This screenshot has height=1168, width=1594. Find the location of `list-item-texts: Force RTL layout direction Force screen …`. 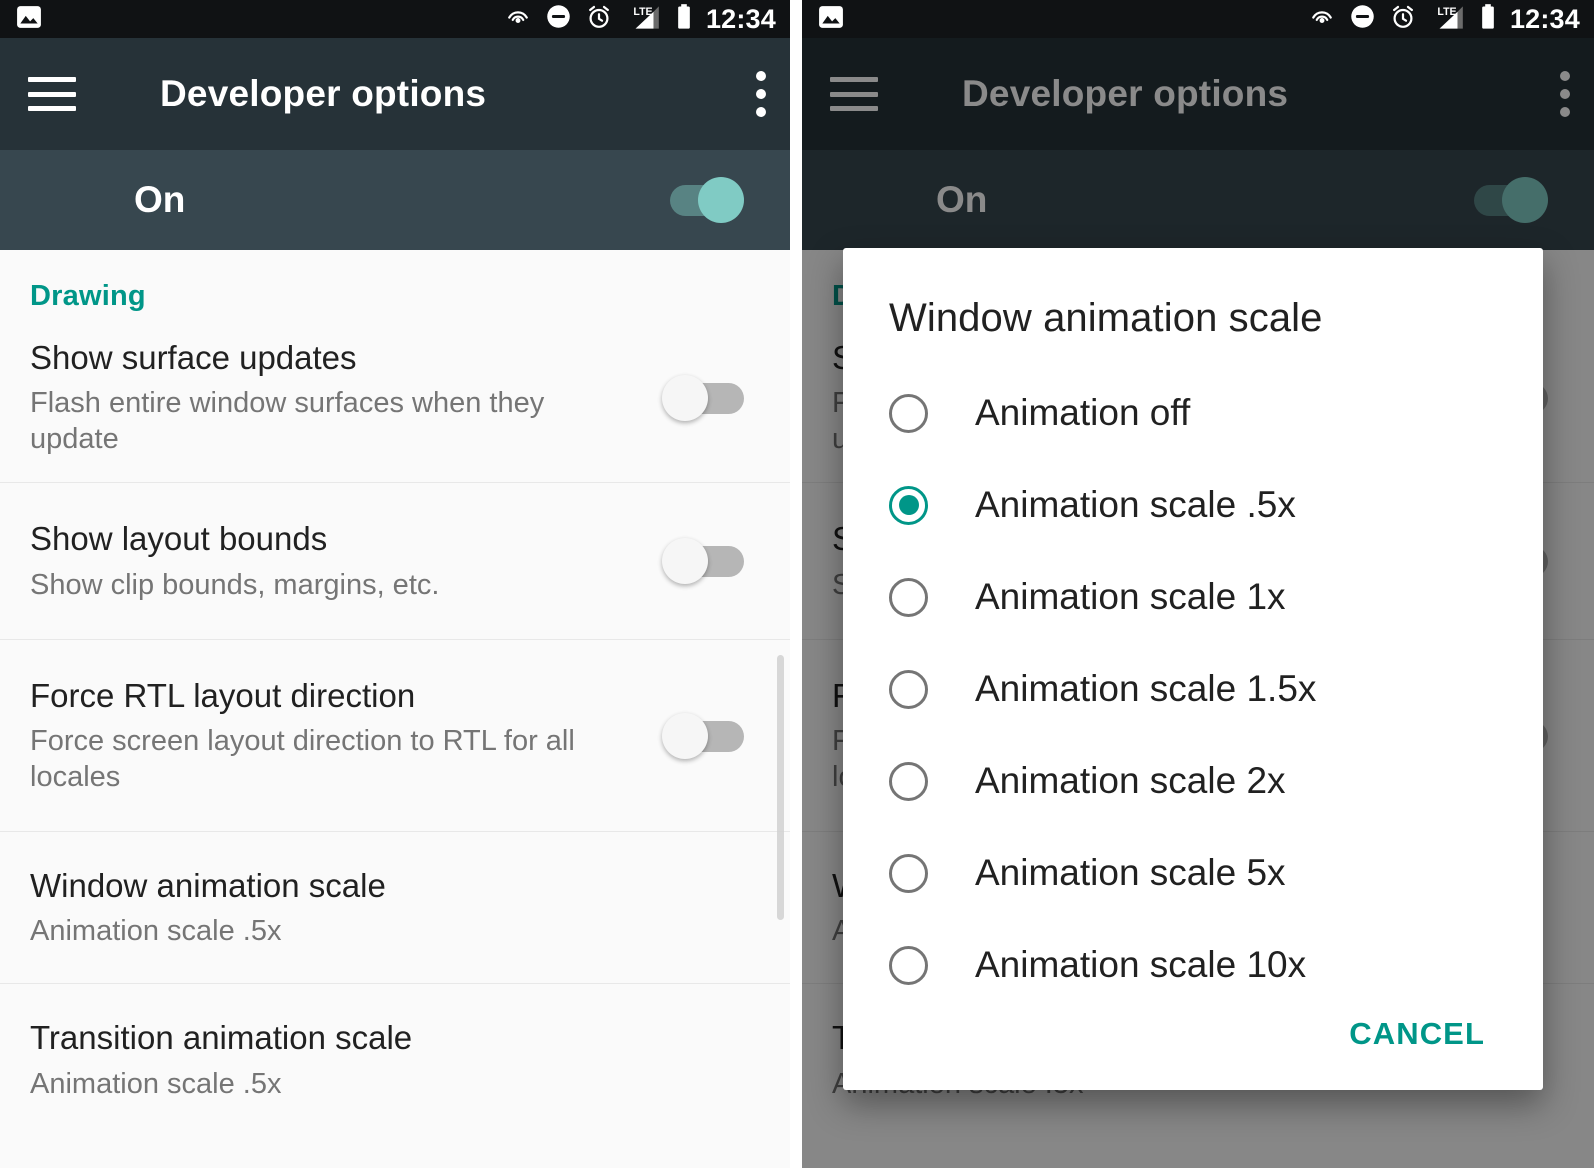

list-item-texts: Force RTL layout direction Force screen … is located at coordinates (330, 736).